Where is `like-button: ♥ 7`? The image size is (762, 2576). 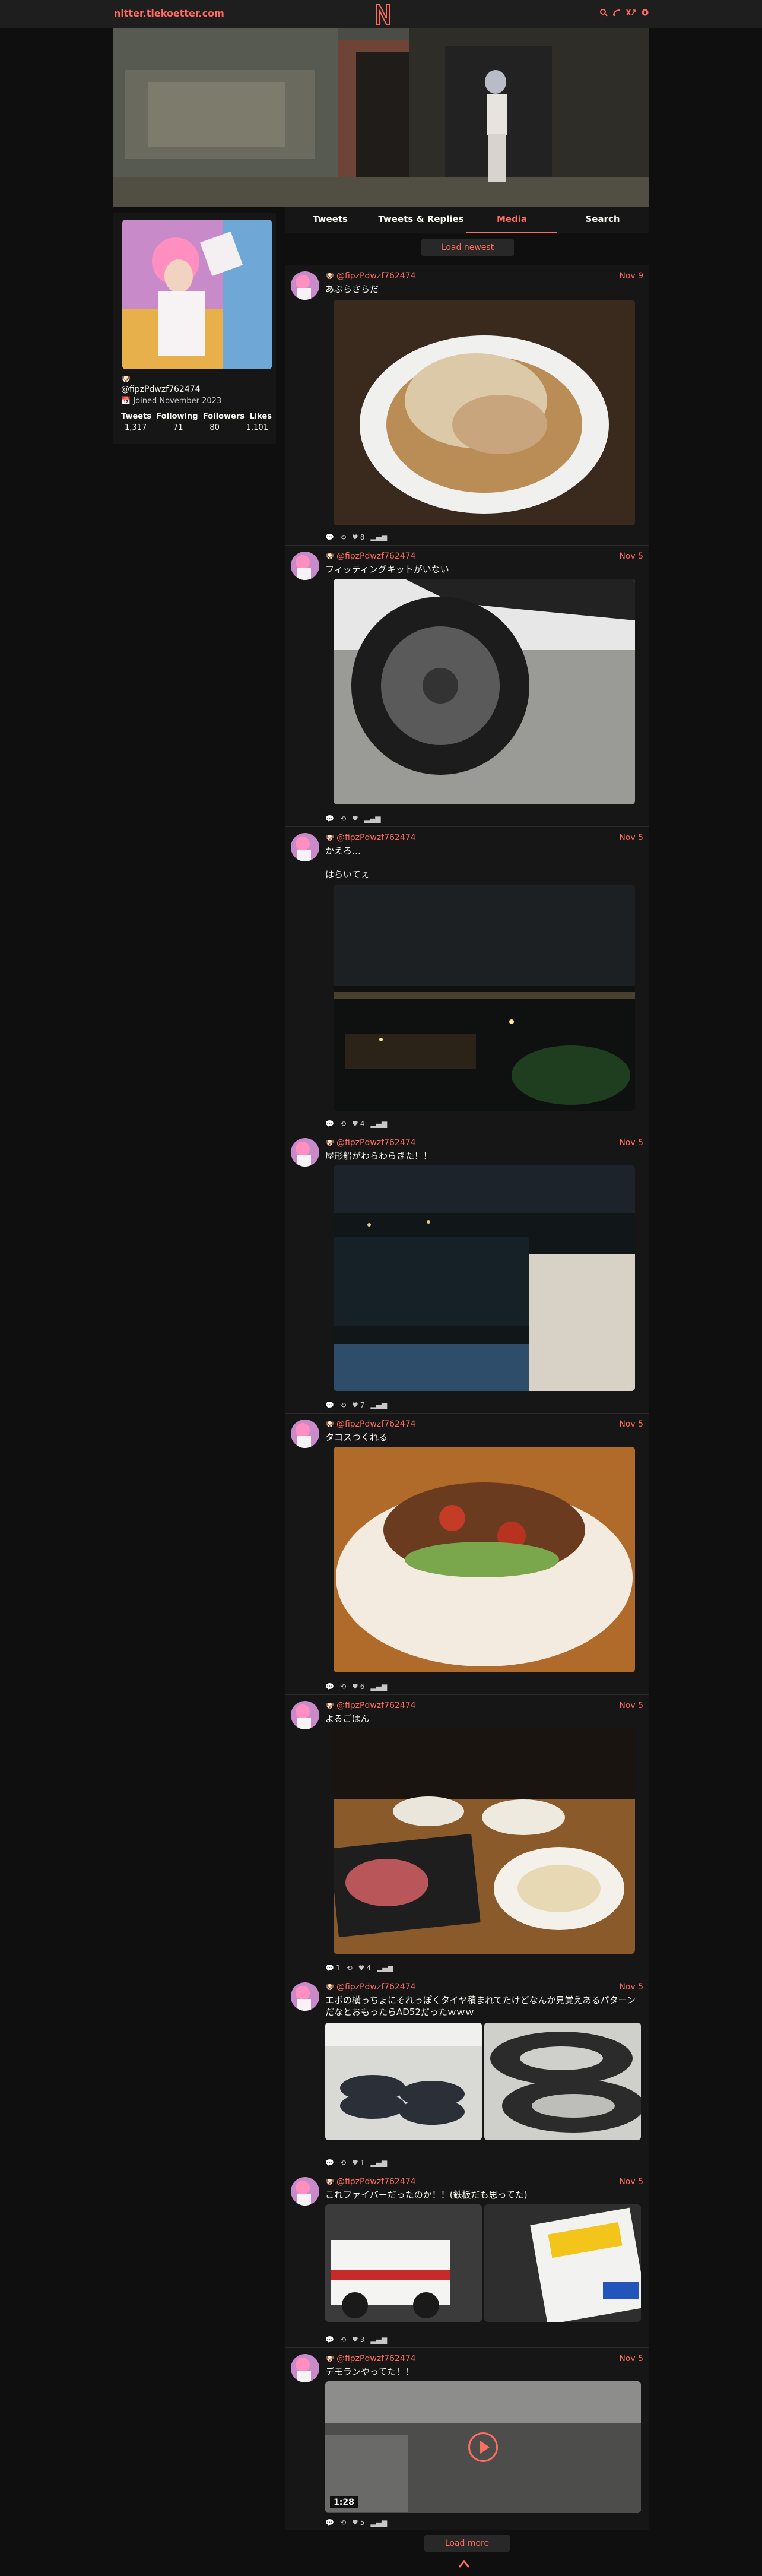
like-button: ♥ 7 is located at coordinates (358, 1405).